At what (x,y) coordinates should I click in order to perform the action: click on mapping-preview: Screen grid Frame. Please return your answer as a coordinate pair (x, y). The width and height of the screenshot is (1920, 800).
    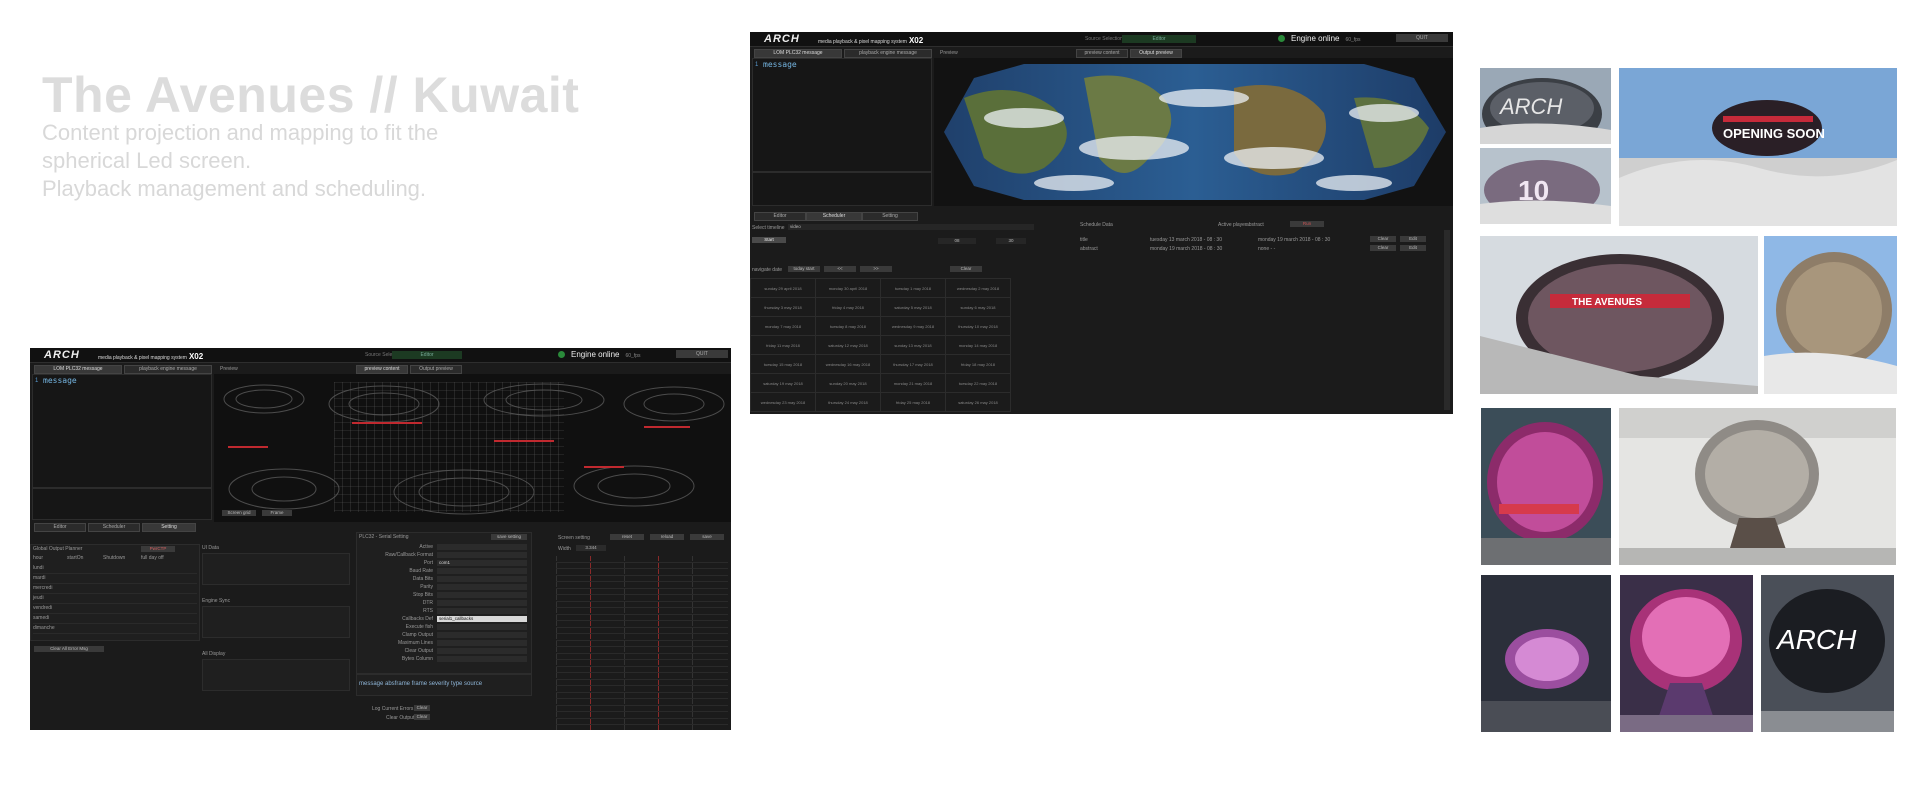
    Looking at the image, I should click on (472, 448).